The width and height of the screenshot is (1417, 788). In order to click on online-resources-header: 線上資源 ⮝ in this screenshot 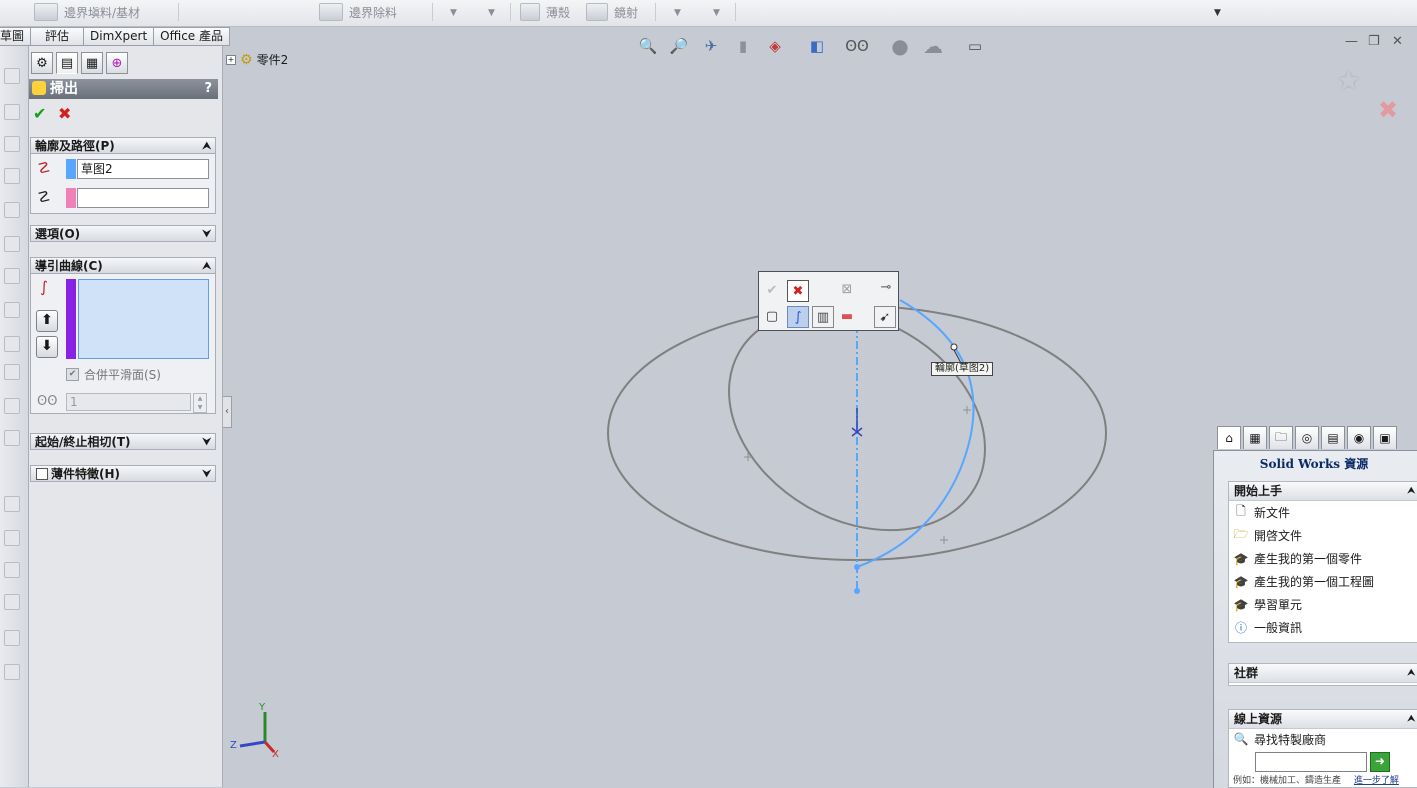, I will do `click(1323, 719)`.